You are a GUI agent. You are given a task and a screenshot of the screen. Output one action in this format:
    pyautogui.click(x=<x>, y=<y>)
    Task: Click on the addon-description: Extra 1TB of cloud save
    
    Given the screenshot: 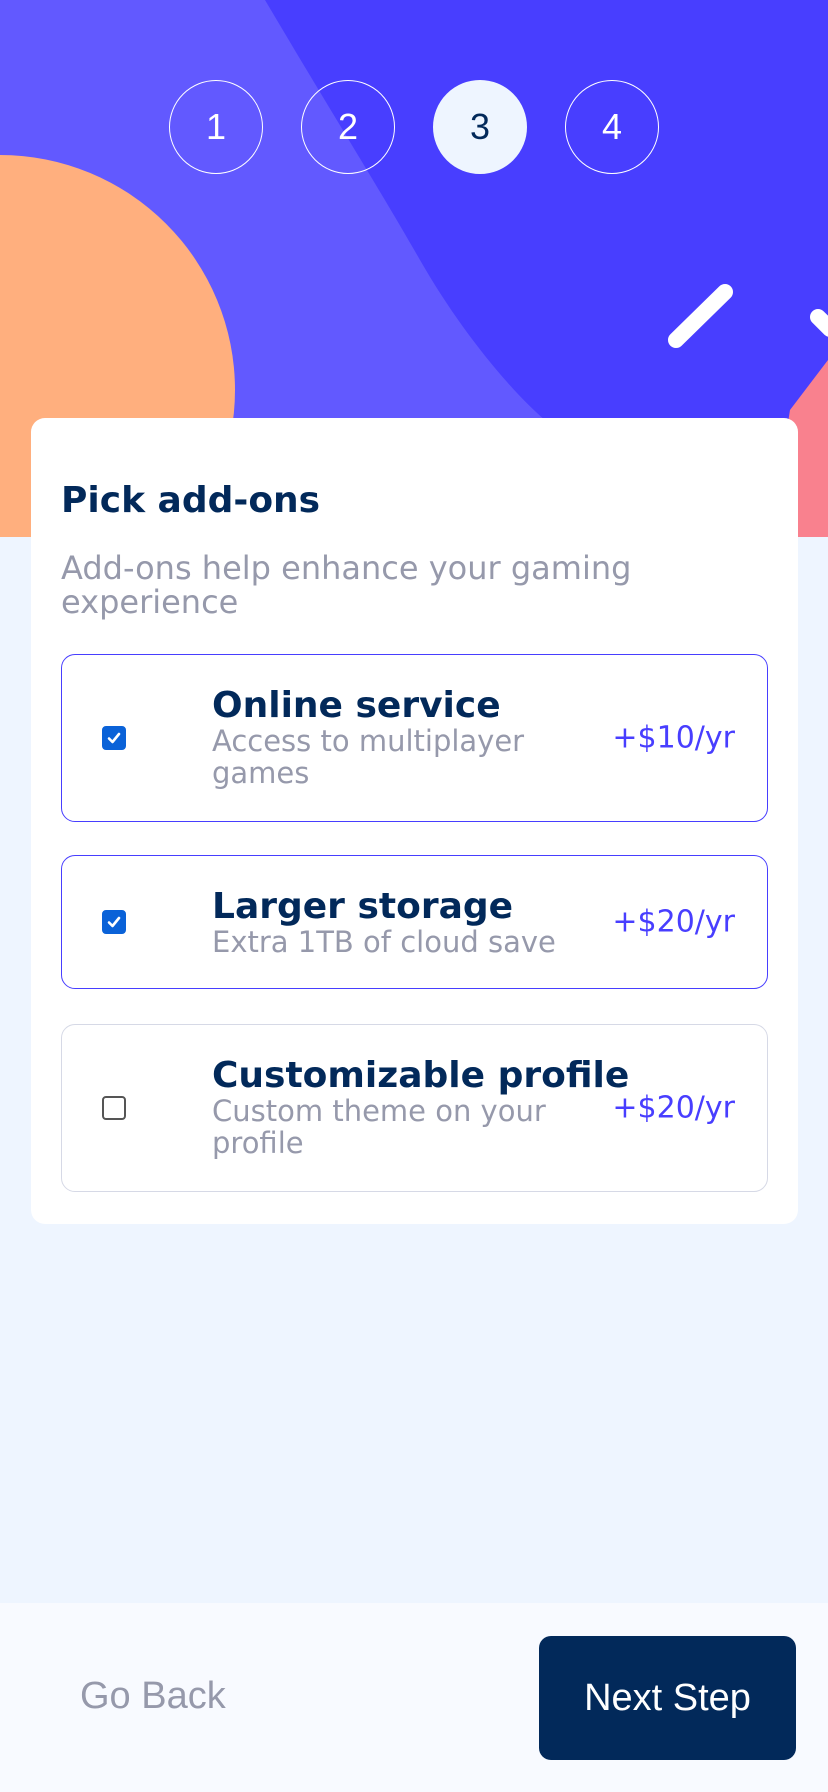 What is the action you would take?
    pyautogui.click(x=384, y=942)
    